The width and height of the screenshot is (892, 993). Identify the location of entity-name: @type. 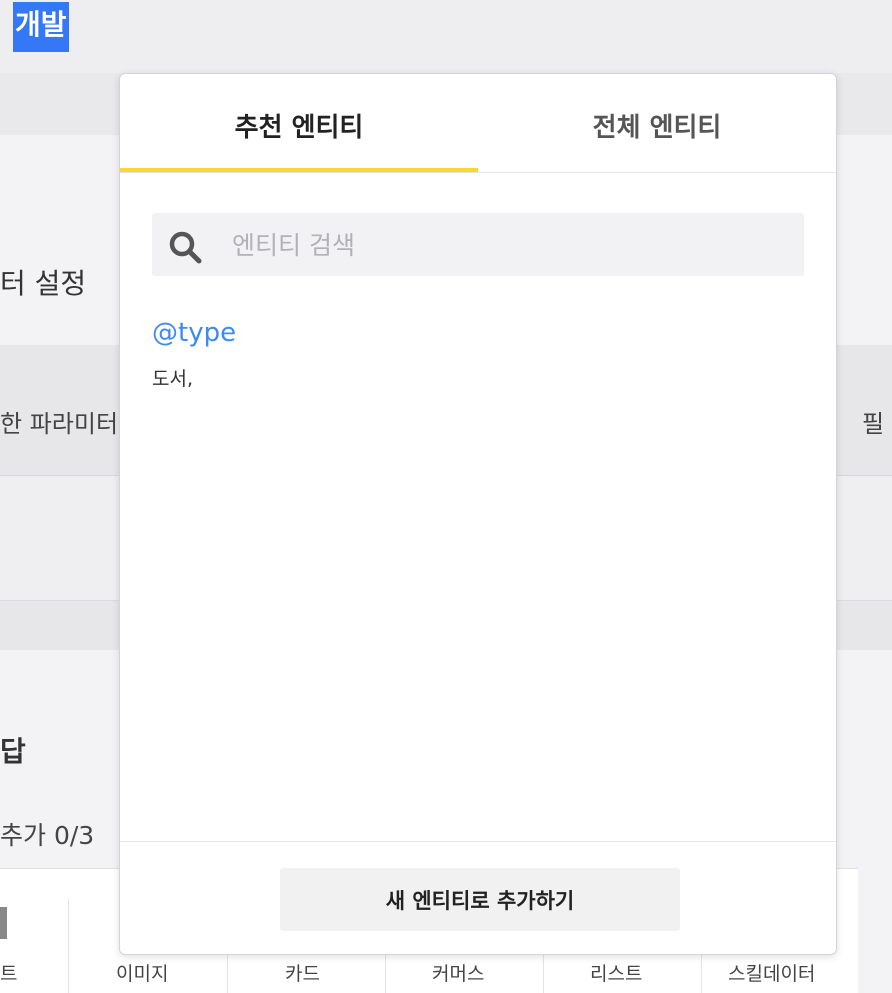
(194, 333).